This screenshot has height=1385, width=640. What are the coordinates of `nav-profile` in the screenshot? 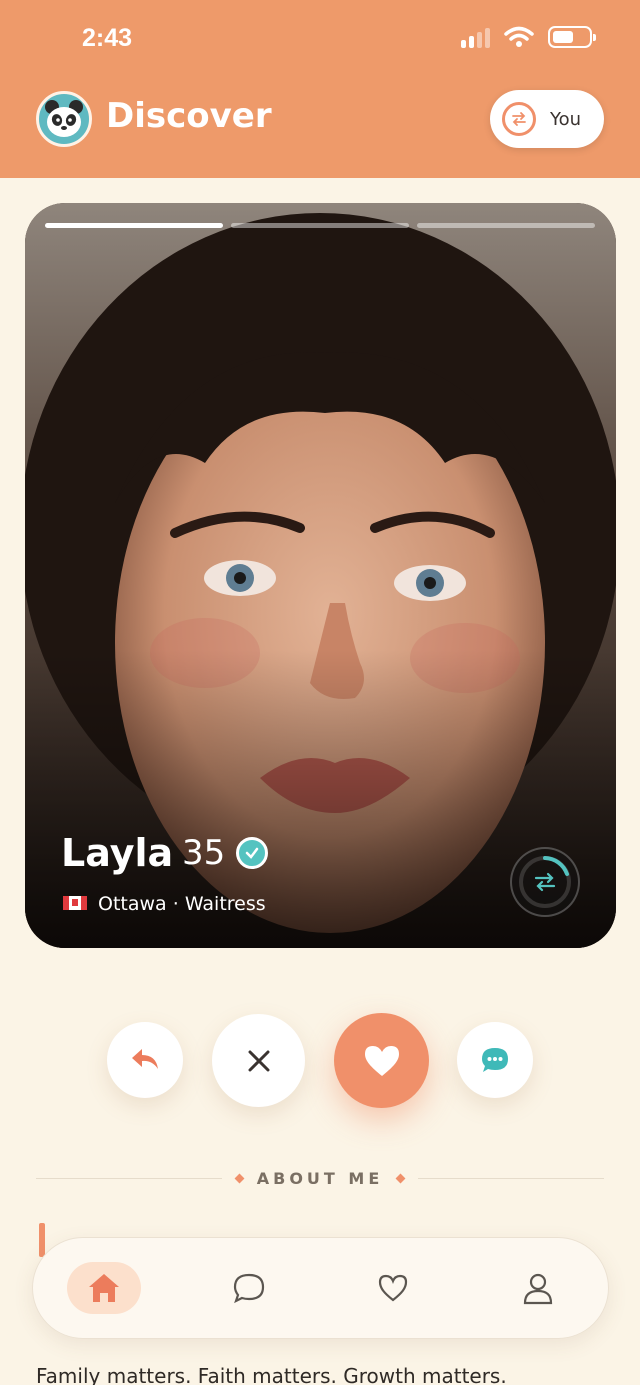 It's located at (538, 1288).